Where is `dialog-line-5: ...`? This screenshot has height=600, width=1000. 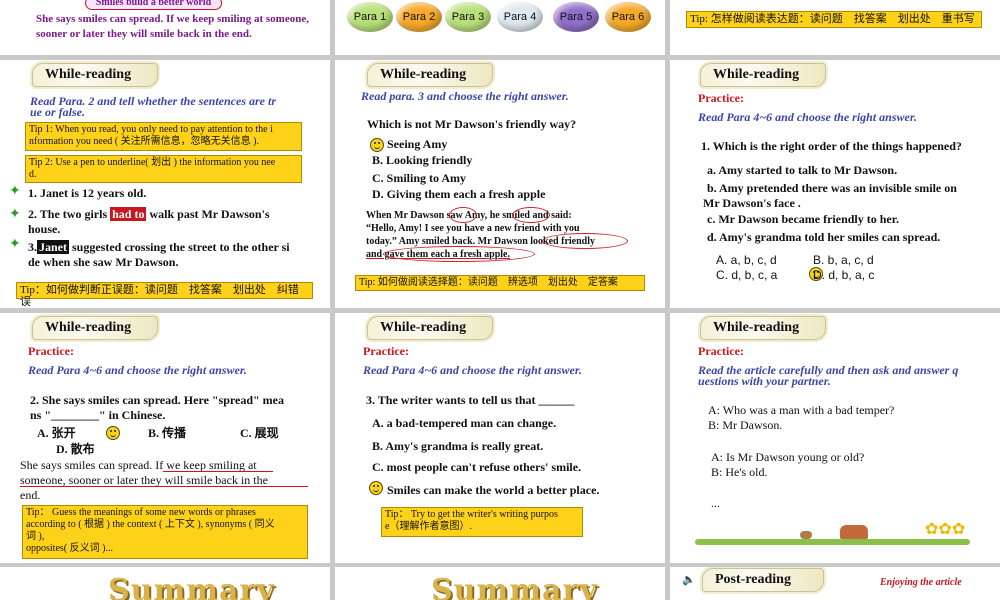 dialog-line-5: ... is located at coordinates (715, 503).